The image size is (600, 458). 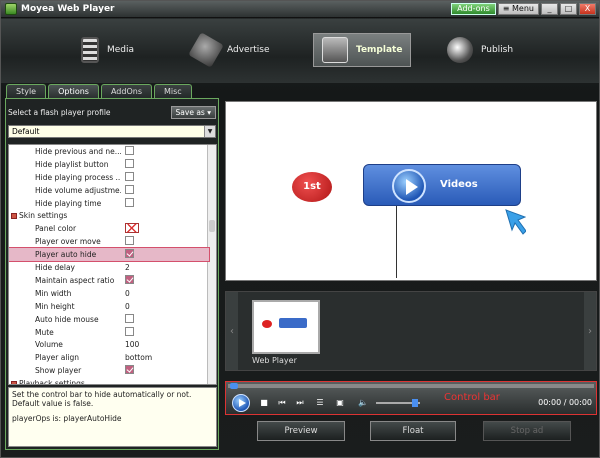 I want to click on title-controls: Add-ons ≡ Menu _ □ X, so click(x=525, y=9).